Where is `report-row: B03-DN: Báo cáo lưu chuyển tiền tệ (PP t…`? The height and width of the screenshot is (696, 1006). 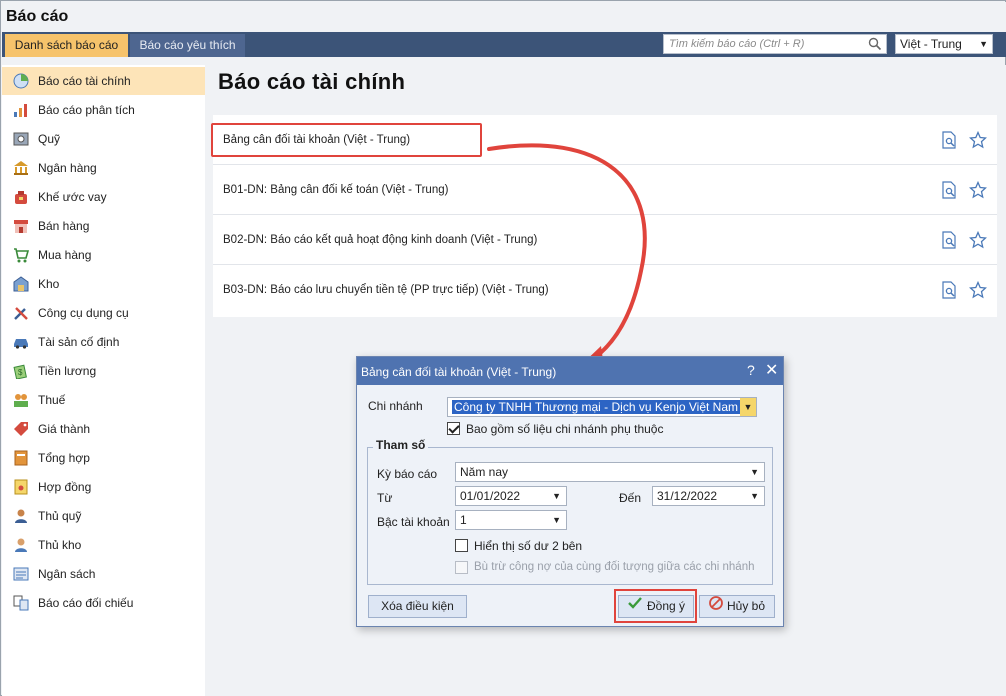
report-row: B03-DN: Báo cáo lưu chuyển tiền tệ (PP t… is located at coordinates (605, 290).